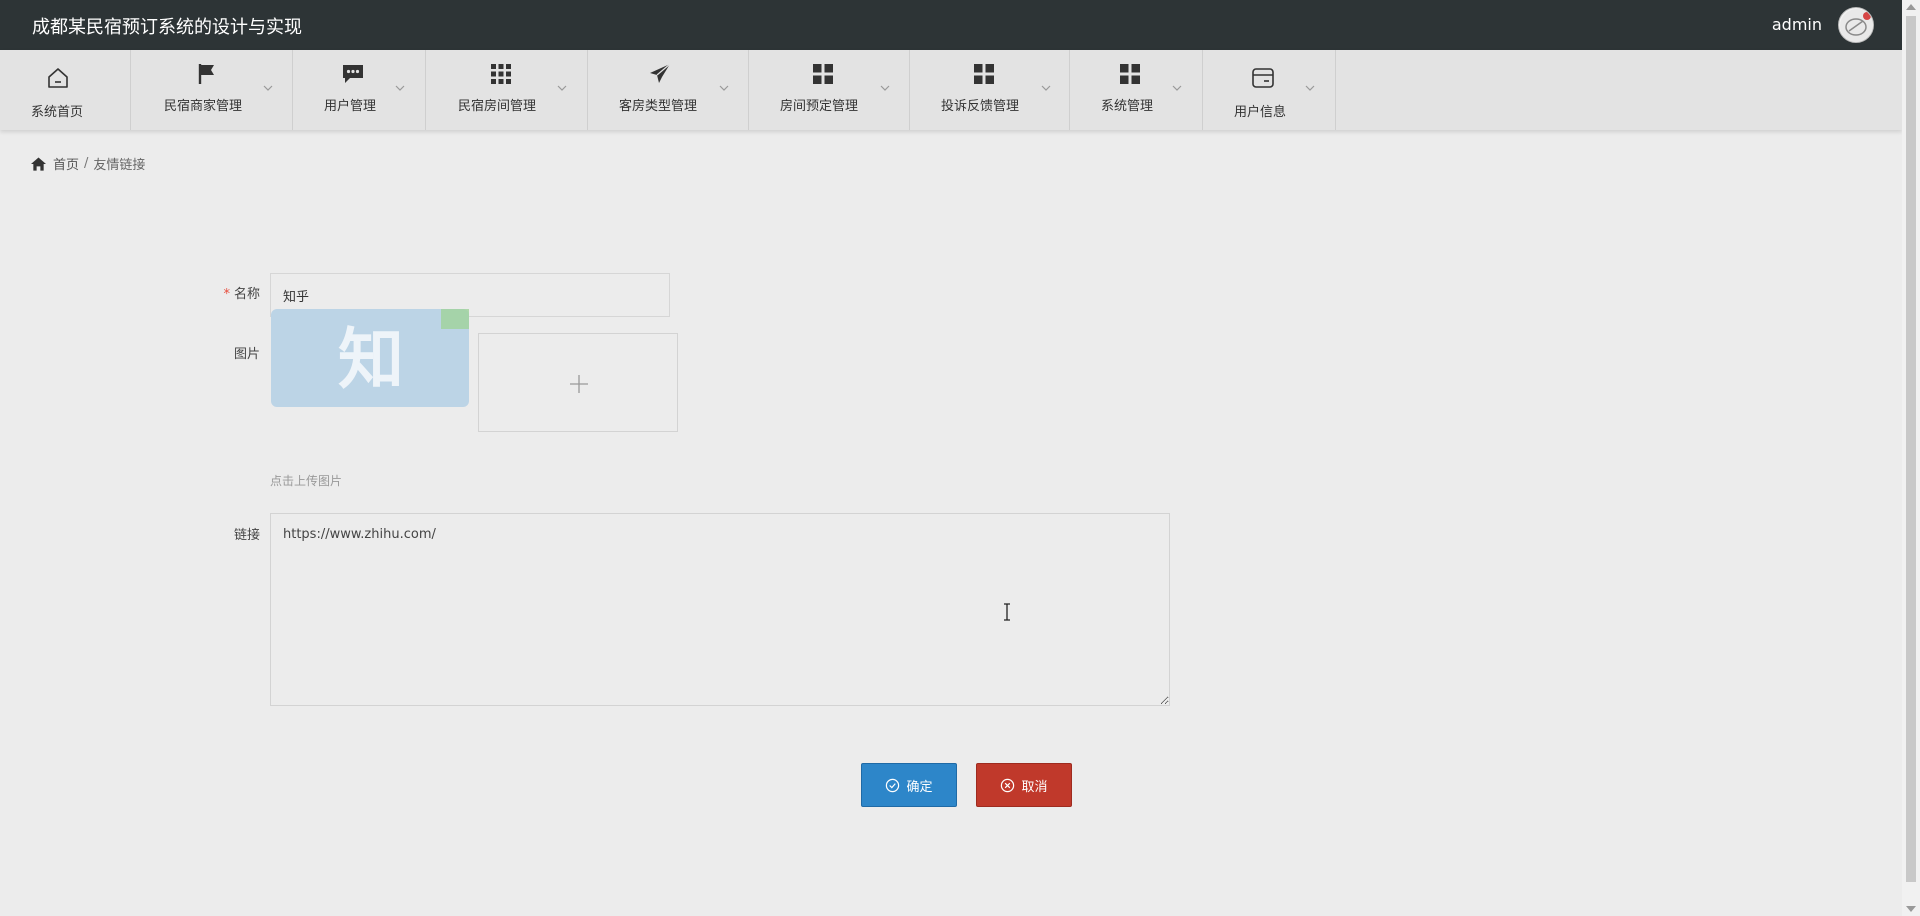 This screenshot has width=1920, height=916. Describe the element at coordinates (1911, 7) in the screenshot. I see `scroll-up-arrow-icon` at that location.